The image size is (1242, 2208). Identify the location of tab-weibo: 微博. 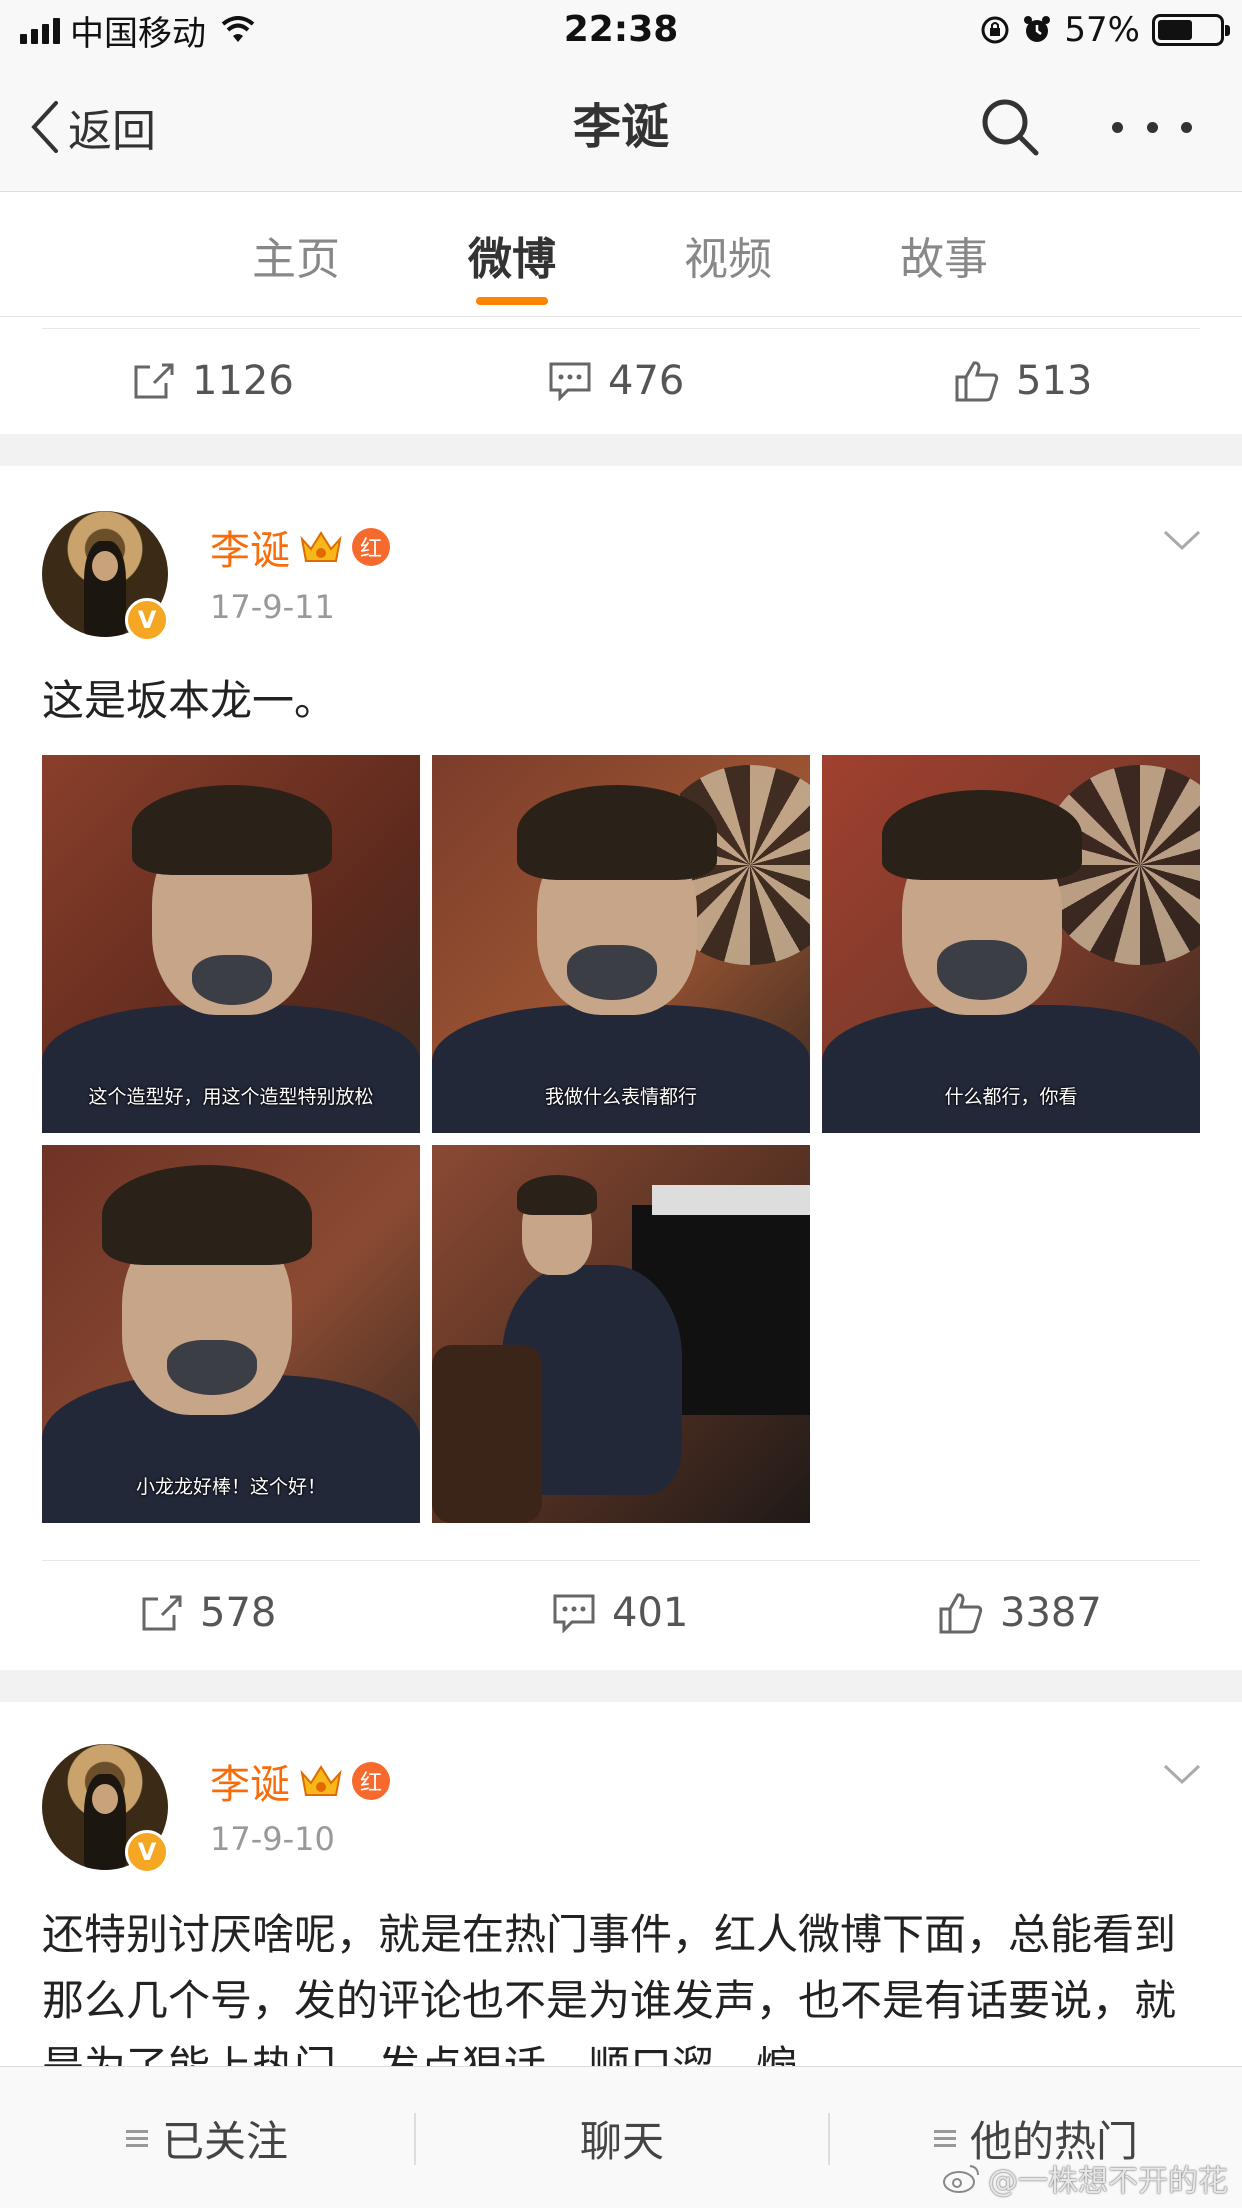
(512, 255).